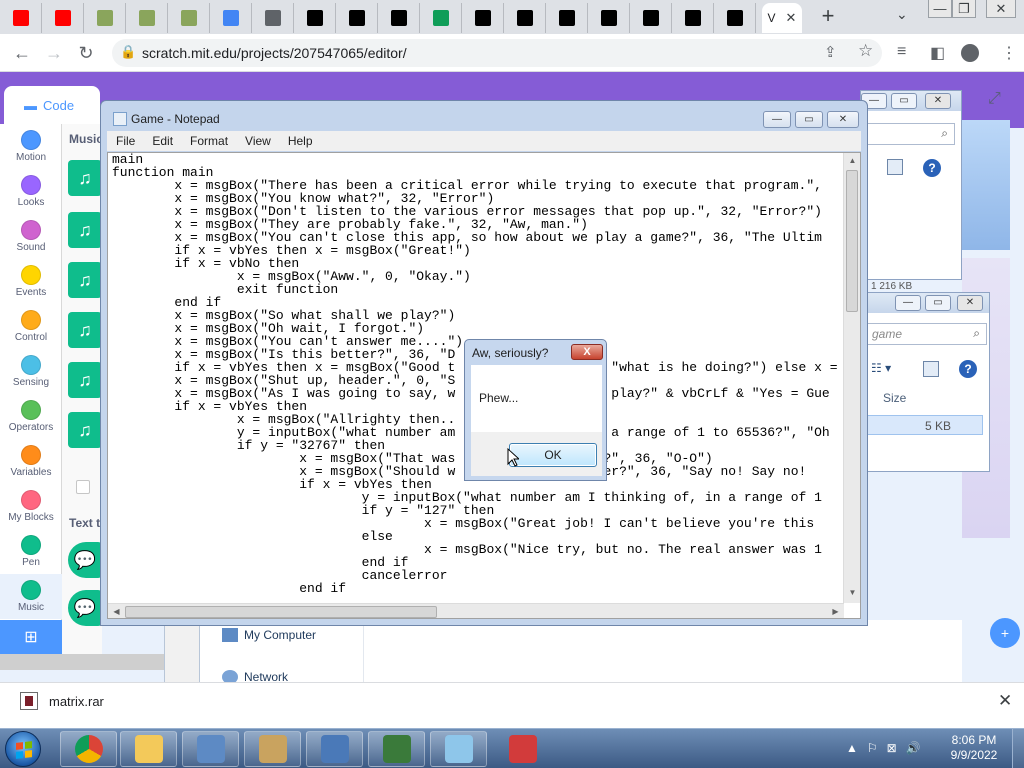  What do you see at coordinates (396, 749) in the screenshot?
I see `taskbar-system-monitor` at bounding box center [396, 749].